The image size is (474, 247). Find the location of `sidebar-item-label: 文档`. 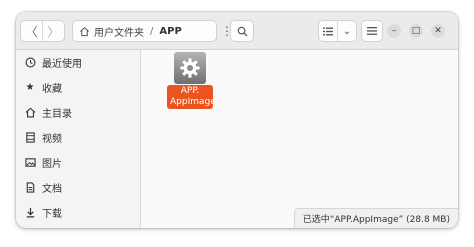

sidebar-item-label: 文档 is located at coordinates (52, 189).